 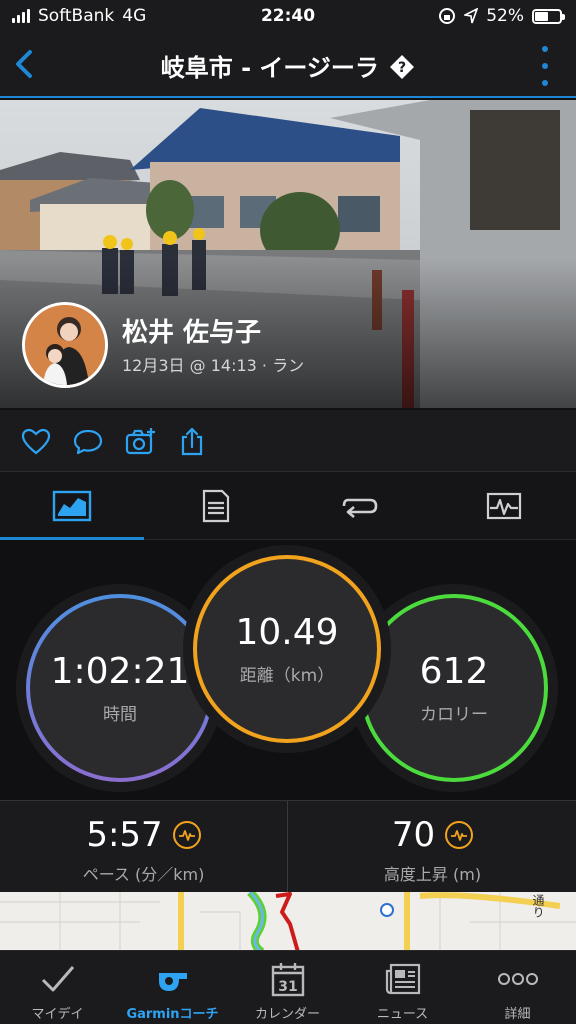 I want to click on social-actions-bar, so click(x=288, y=441).